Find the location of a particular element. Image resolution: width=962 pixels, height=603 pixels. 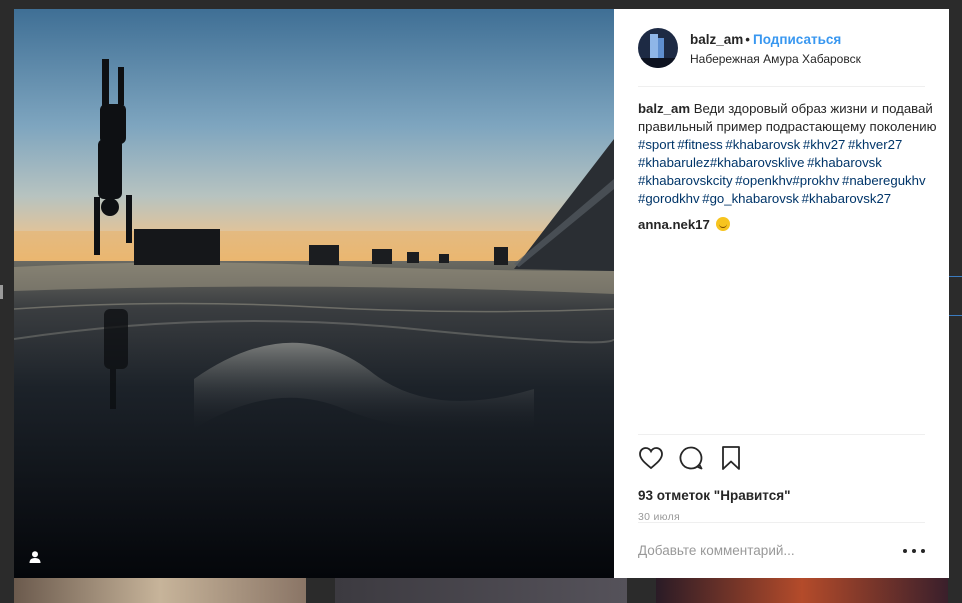

comment-username-link: anna.nek17 is located at coordinates (674, 224).